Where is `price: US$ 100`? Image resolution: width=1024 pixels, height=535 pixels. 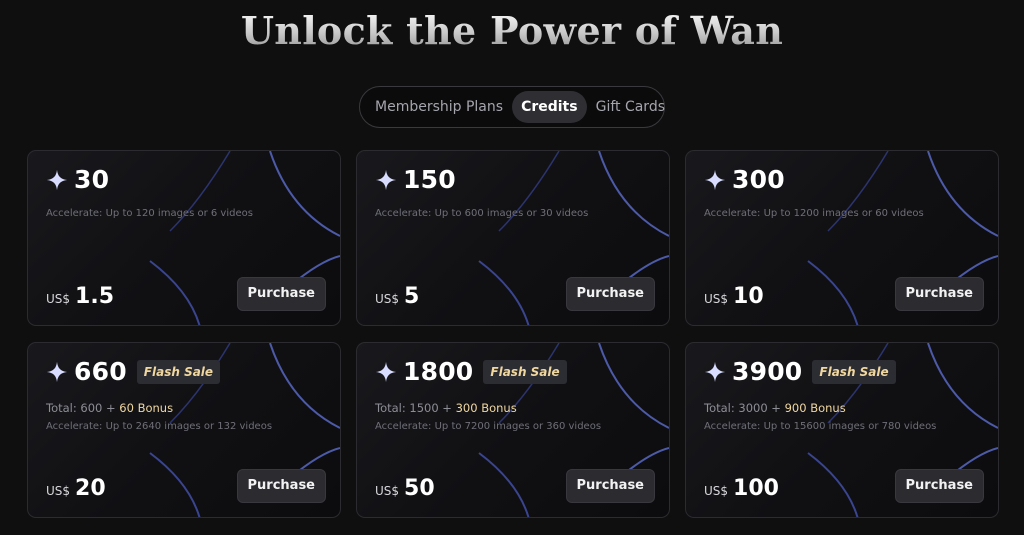
price: US$ 100 is located at coordinates (741, 488).